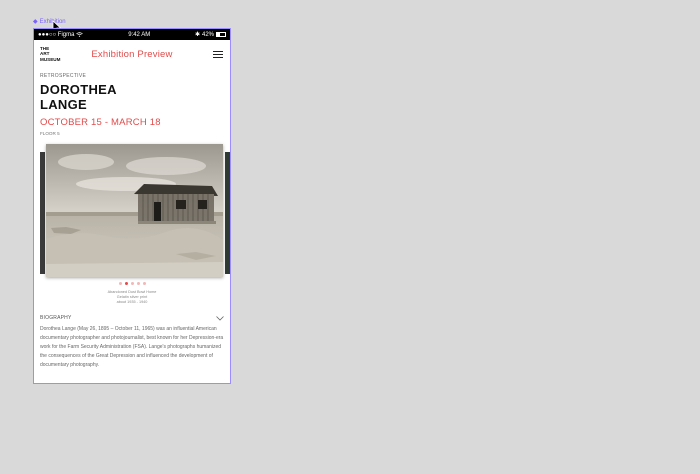  I want to click on exhibit-title: DOROTHEA LANGE, so click(132, 97).